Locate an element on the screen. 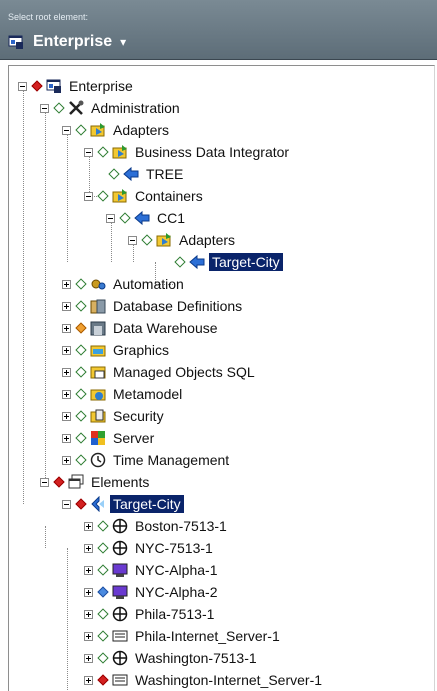  root-selector-dropdown: Enterprise ▾ is located at coordinates (67, 42).